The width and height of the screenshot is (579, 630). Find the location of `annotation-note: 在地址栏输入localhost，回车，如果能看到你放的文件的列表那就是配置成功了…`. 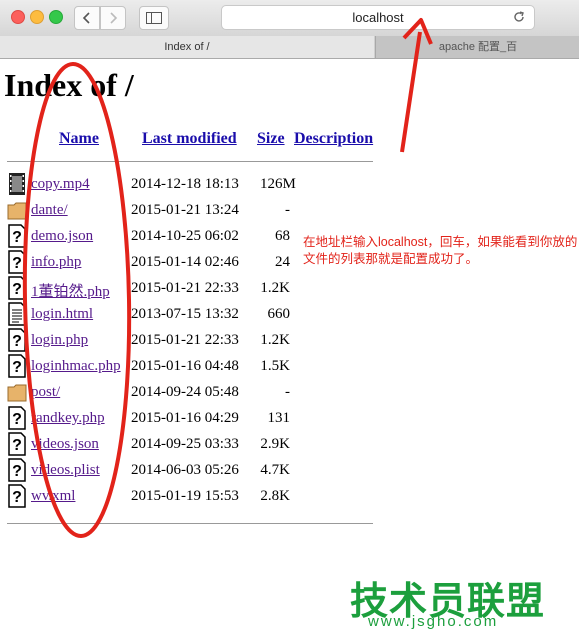

annotation-note: 在地址栏输入localhost，回车，如果能看到你放的文件的列表那就是配置成功了… is located at coordinates (440, 250).